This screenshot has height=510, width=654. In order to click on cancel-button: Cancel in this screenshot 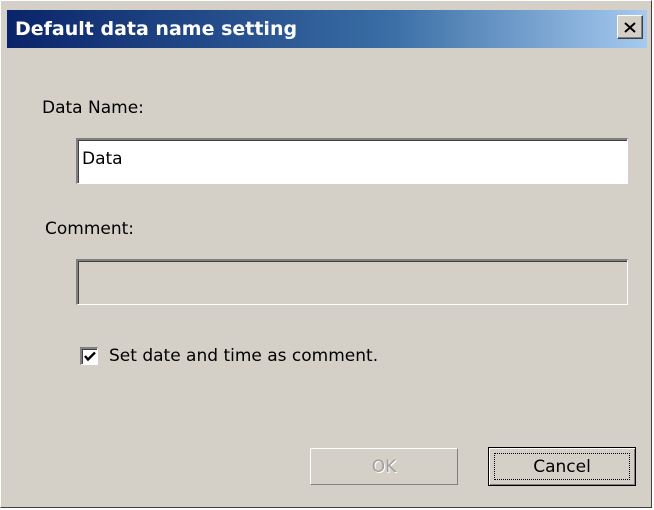, I will do `click(562, 466)`.